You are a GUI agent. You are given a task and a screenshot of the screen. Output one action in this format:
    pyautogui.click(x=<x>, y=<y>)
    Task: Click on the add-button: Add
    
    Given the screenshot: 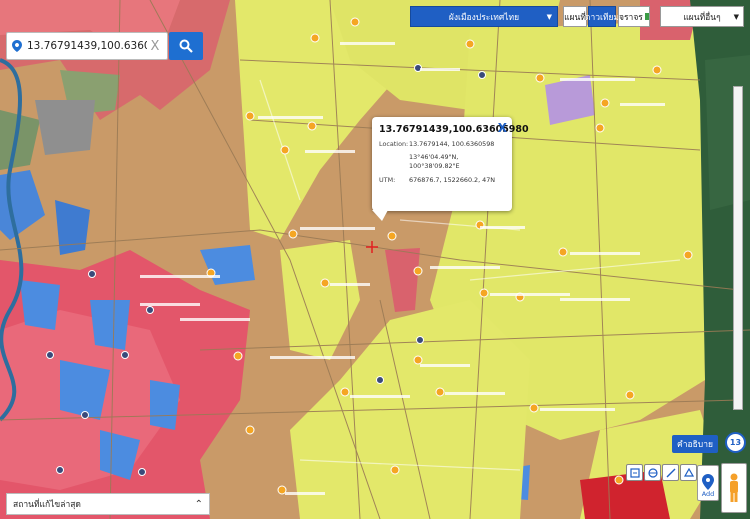 What is the action you would take?
    pyautogui.click(x=708, y=483)
    